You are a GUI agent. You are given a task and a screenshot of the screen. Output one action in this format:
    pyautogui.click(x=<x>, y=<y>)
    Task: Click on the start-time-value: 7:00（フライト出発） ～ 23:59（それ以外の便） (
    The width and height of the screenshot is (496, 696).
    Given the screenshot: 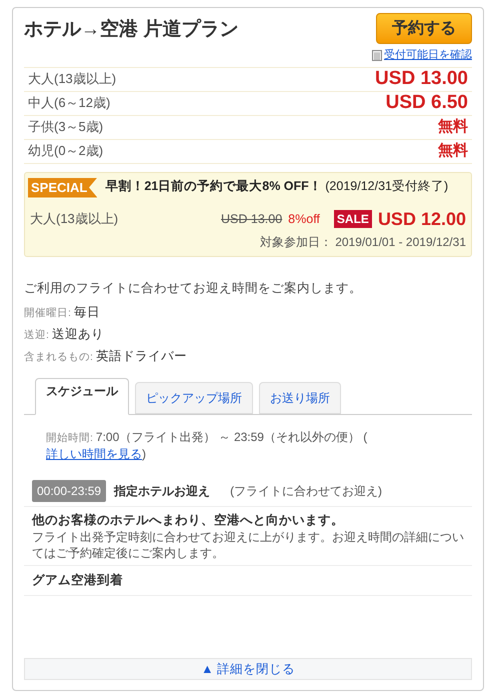 What is the action you would take?
    pyautogui.click(x=232, y=436)
    